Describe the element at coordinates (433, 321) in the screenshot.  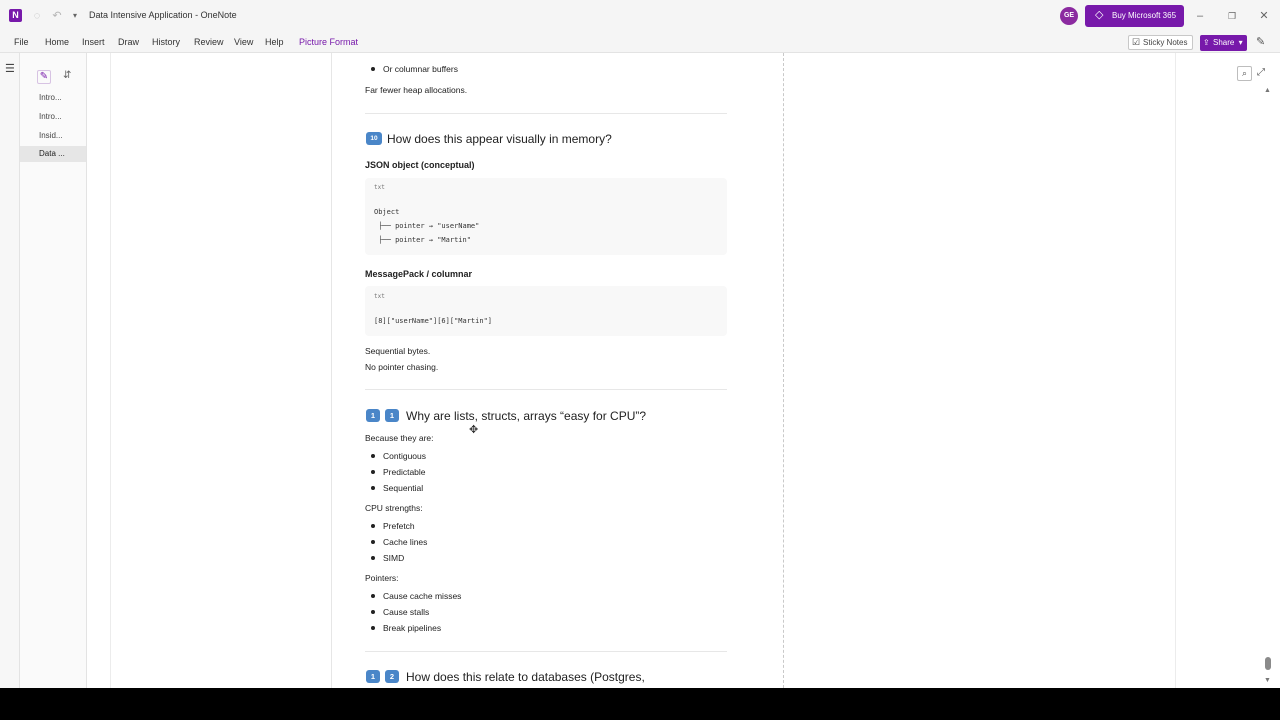
I see `code-line: [8]["userName"][6]["Martin"]` at that location.